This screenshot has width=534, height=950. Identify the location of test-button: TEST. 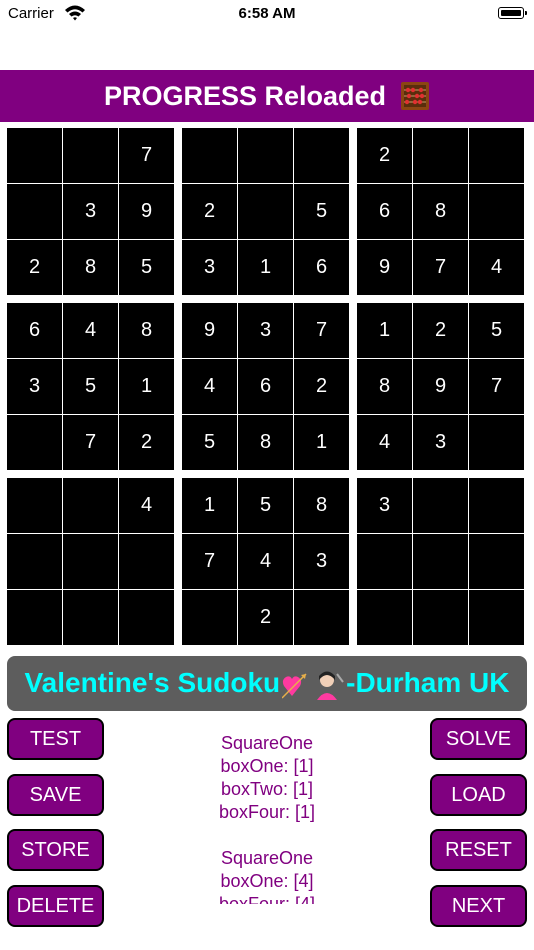
(55, 739).